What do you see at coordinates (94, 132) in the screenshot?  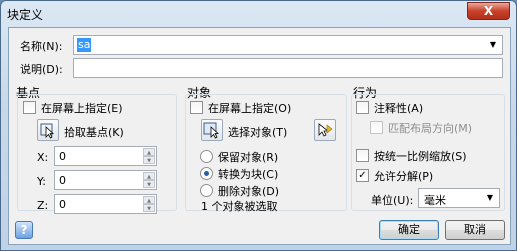 I see `pick-point-label: 拾取基点(K)` at bounding box center [94, 132].